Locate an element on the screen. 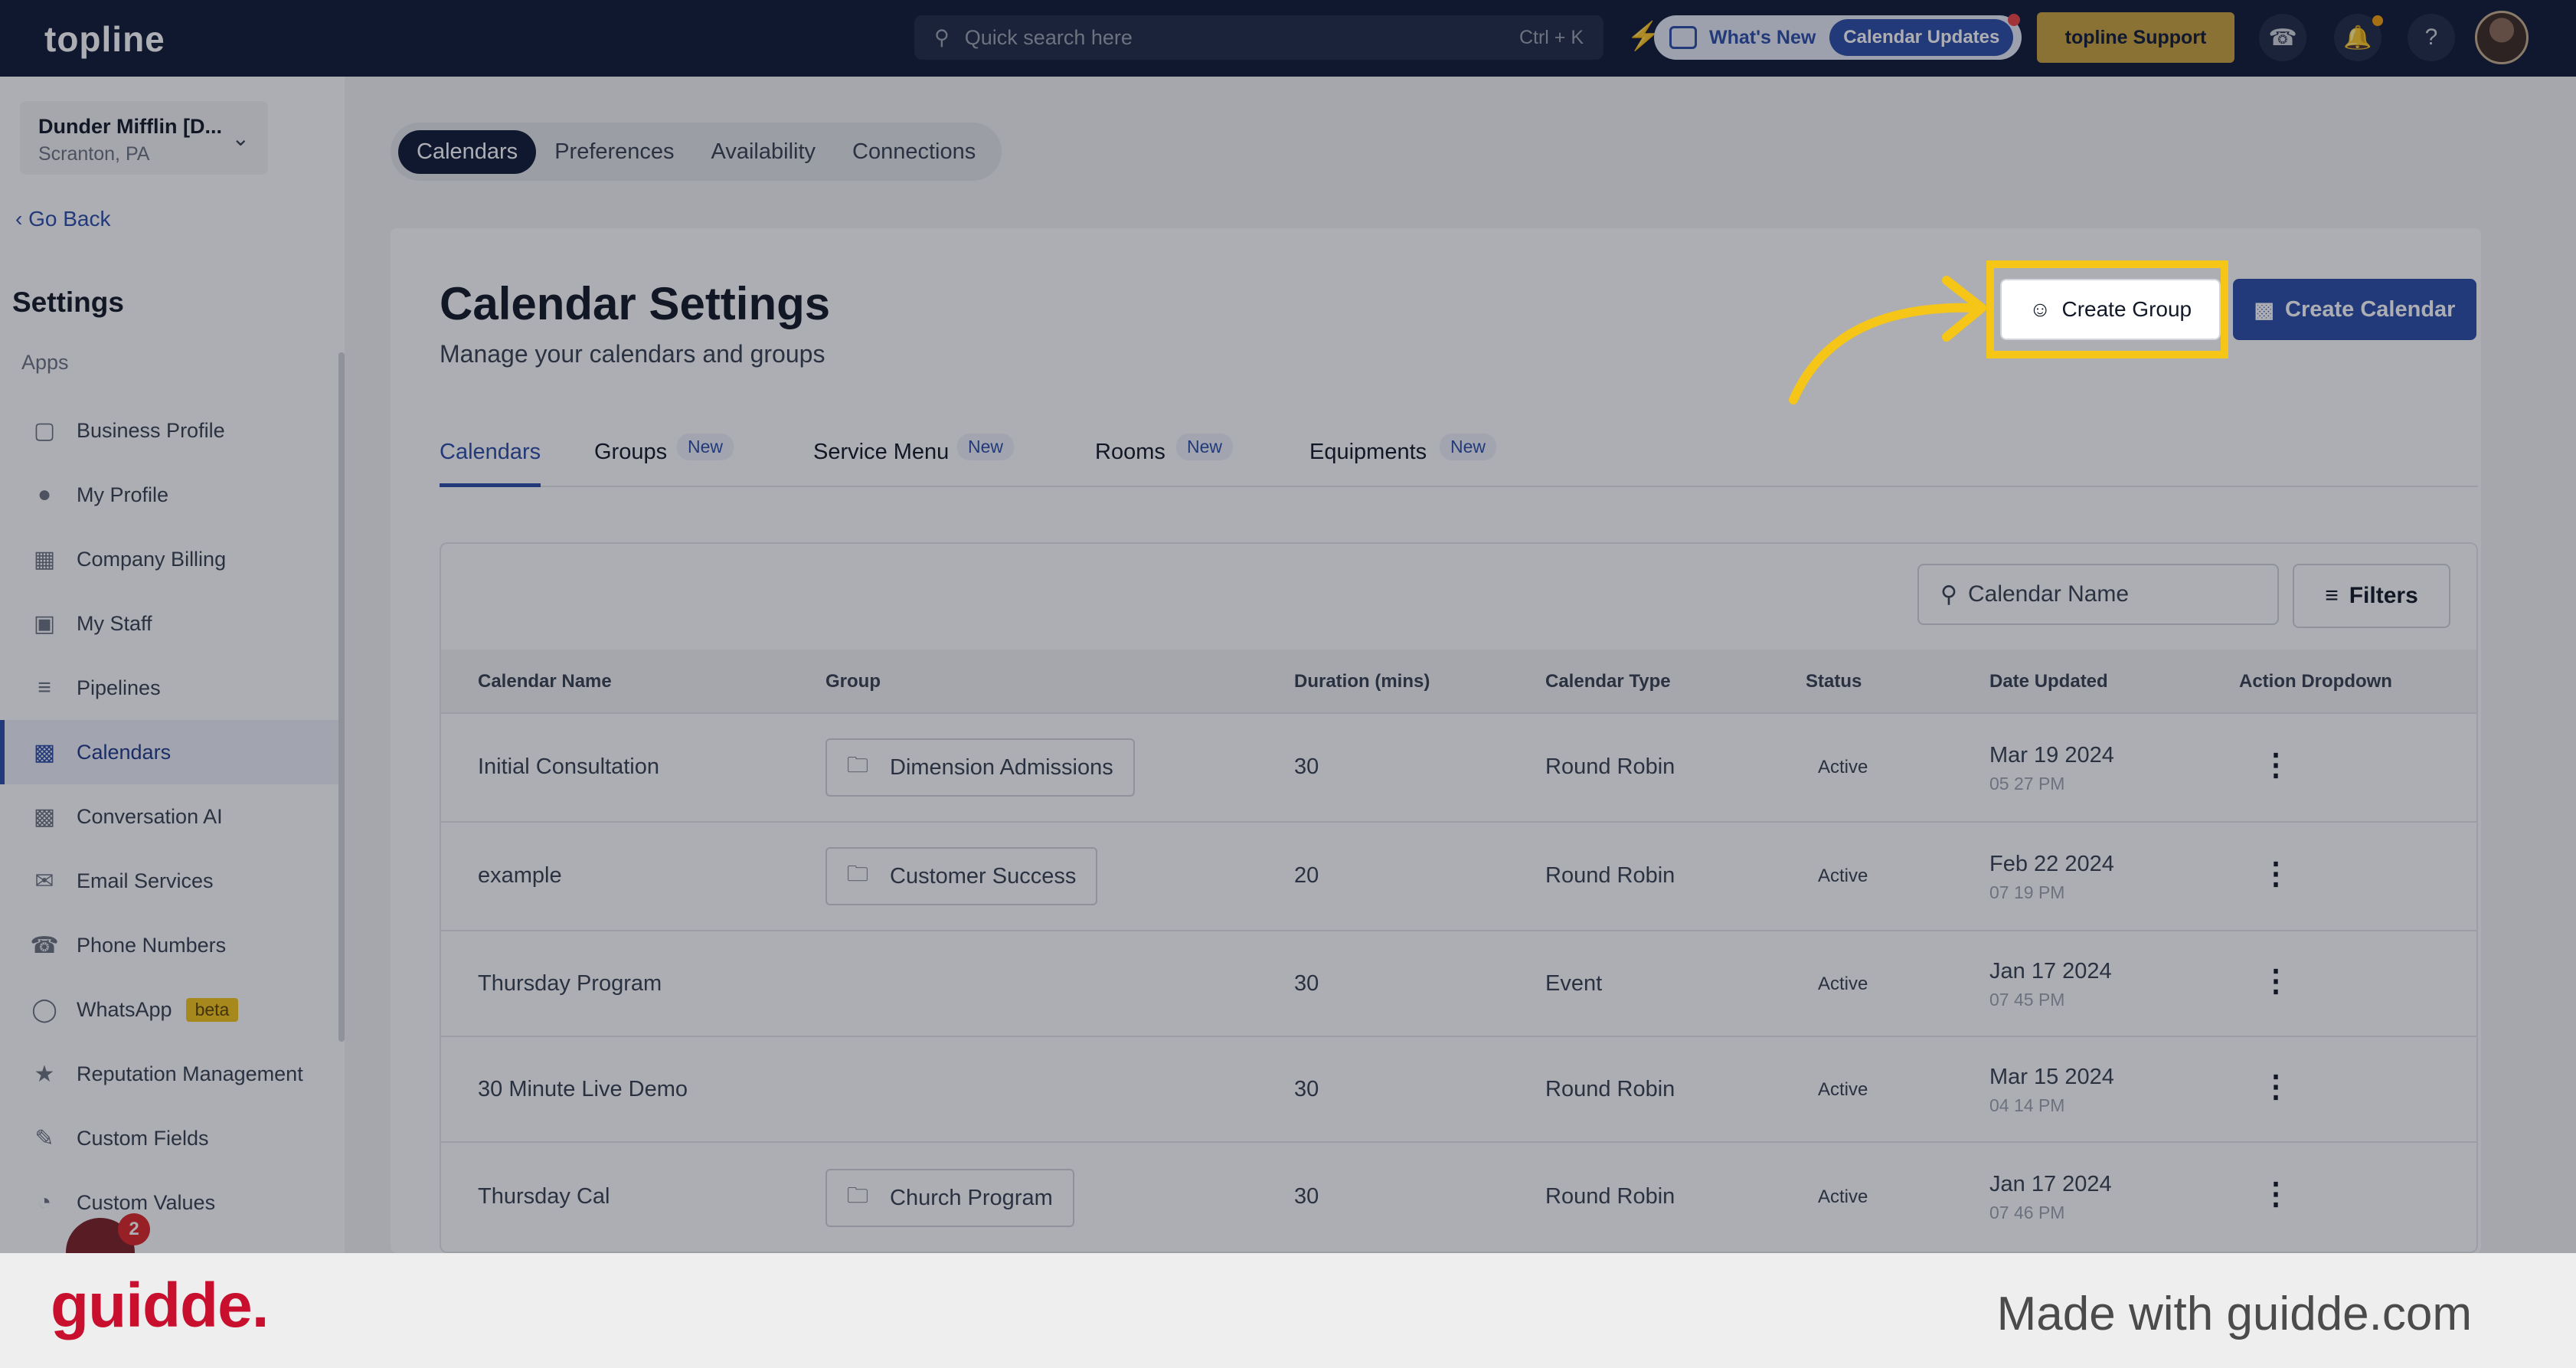 The image size is (2576, 1368). header-duration: Duration (mins) is located at coordinates (1362, 681).